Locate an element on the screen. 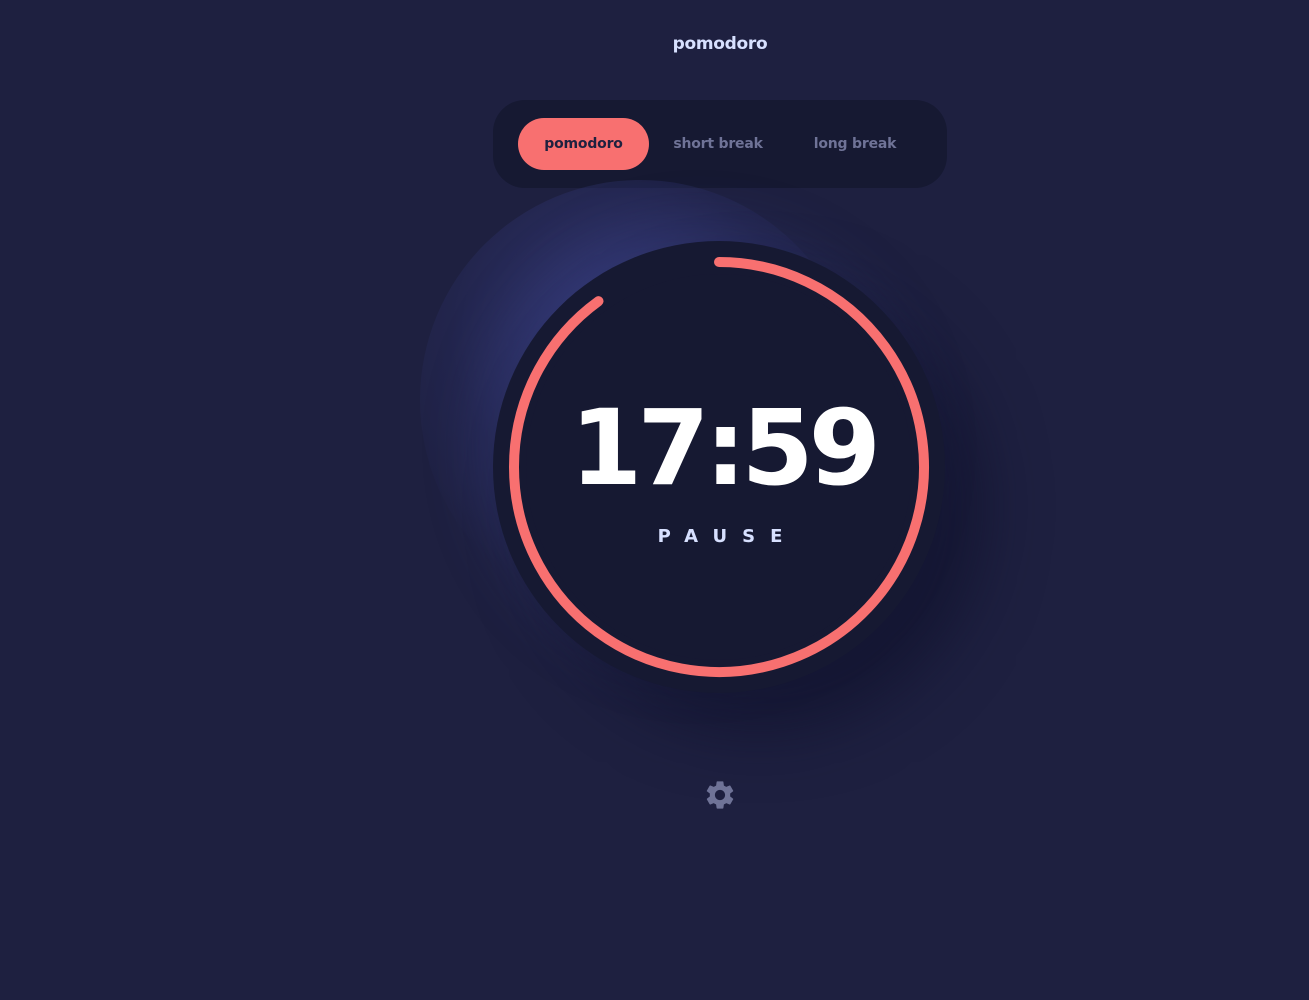 Image resolution: width=1309 pixels, height=1000 pixels. gear-icon is located at coordinates (720, 795).